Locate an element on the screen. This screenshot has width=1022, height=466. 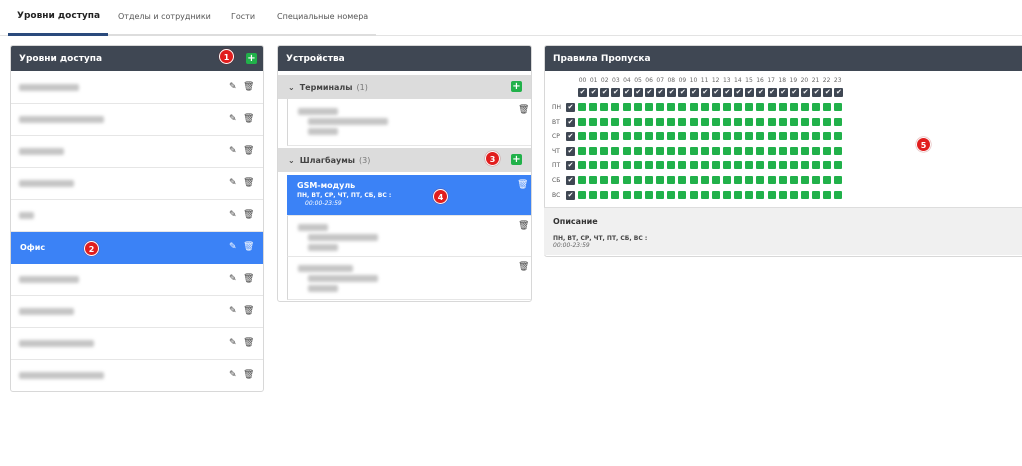
day-checkbox: ✔ is located at coordinates (570, 195).